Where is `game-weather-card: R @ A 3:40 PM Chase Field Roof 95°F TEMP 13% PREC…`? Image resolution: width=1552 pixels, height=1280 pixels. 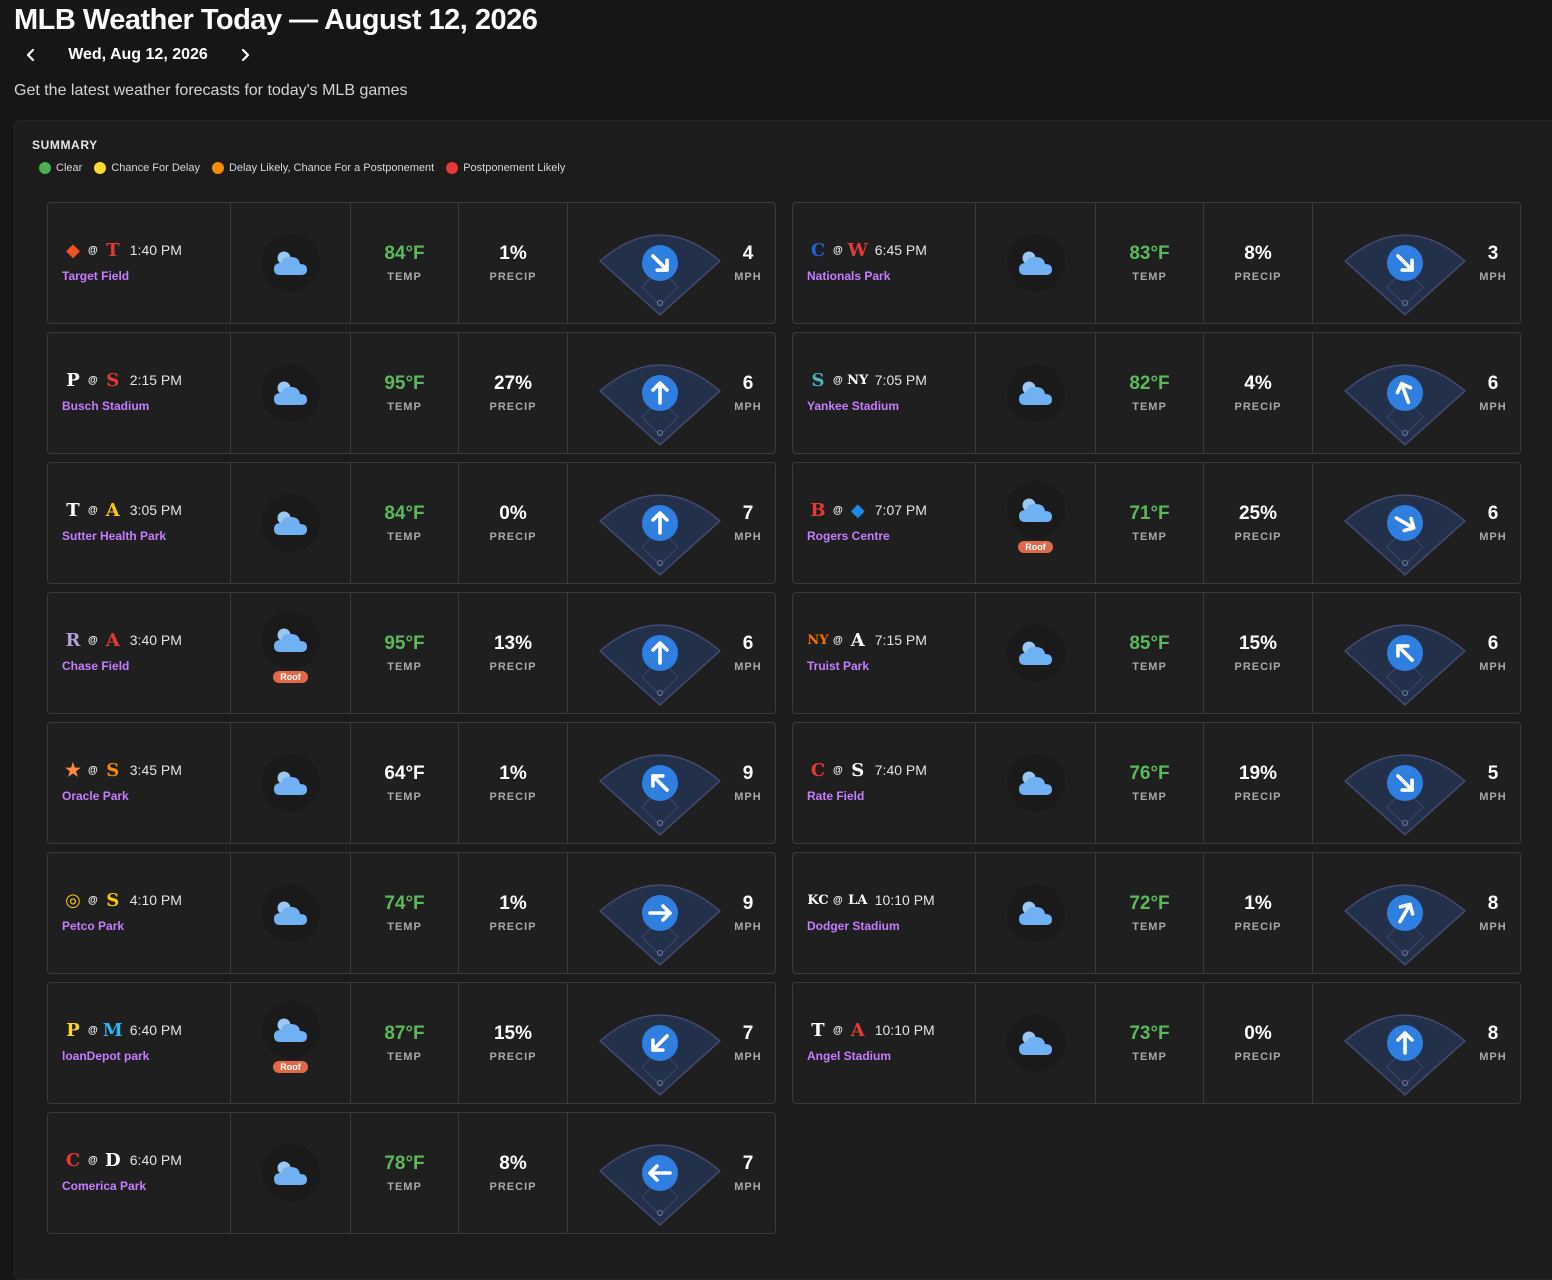 game-weather-card: R @ A 3:40 PM Chase Field Roof 95°F TEMP 13% PREC… is located at coordinates (411, 653).